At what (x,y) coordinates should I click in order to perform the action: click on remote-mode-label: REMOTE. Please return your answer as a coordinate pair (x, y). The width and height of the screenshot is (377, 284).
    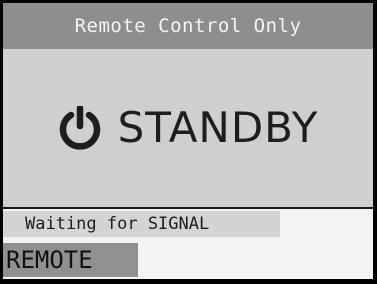
    Looking at the image, I should click on (70, 260).